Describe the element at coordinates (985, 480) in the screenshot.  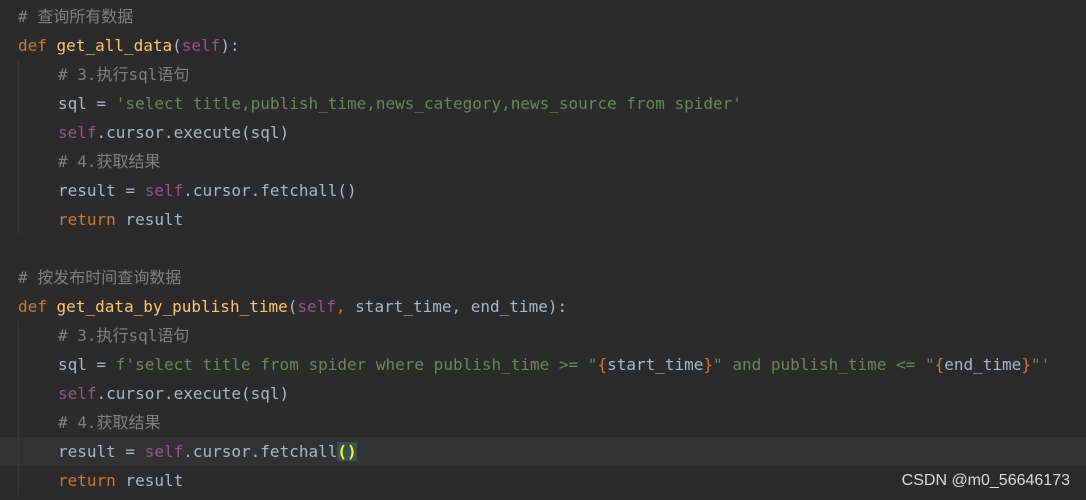
I see `csdn-watermark: CSDN @m0_56646173` at that location.